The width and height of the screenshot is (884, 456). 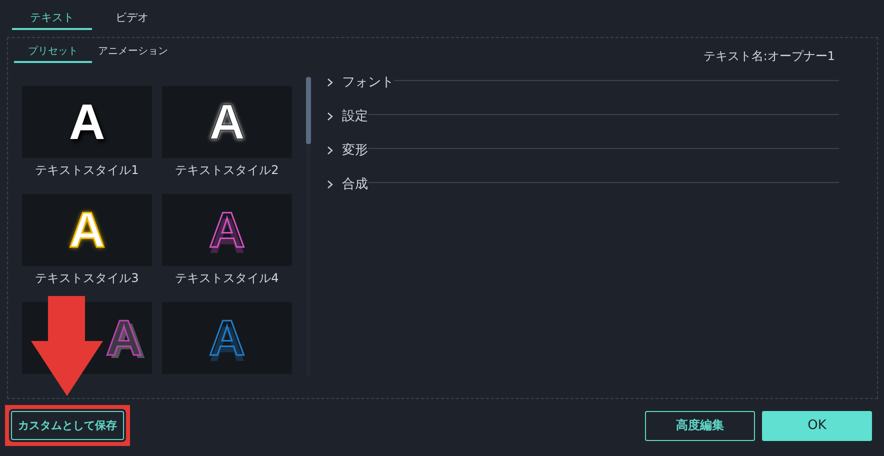 What do you see at coordinates (355, 116) in the screenshot?
I see `section-label: 設定` at bounding box center [355, 116].